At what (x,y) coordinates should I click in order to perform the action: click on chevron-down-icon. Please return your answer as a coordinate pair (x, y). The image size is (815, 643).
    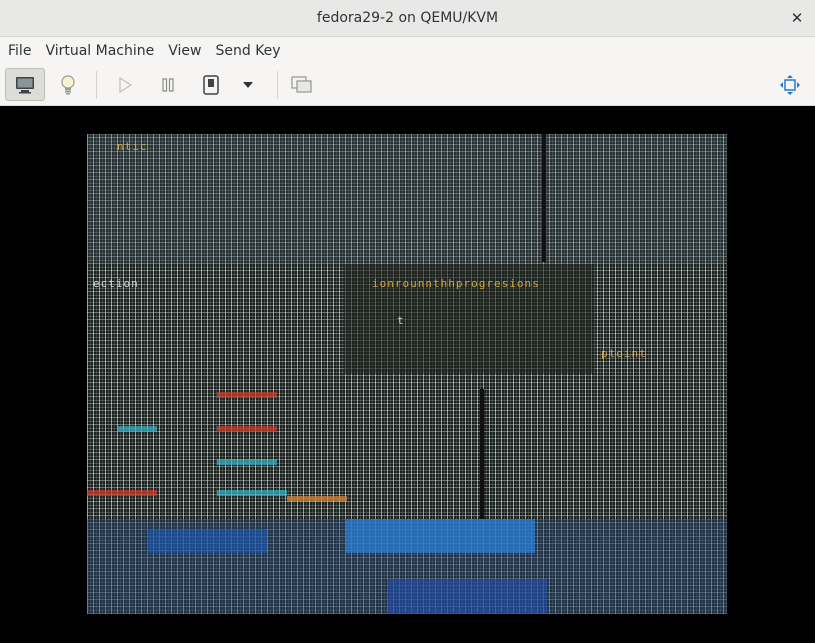
    Looking at the image, I should click on (248, 84).